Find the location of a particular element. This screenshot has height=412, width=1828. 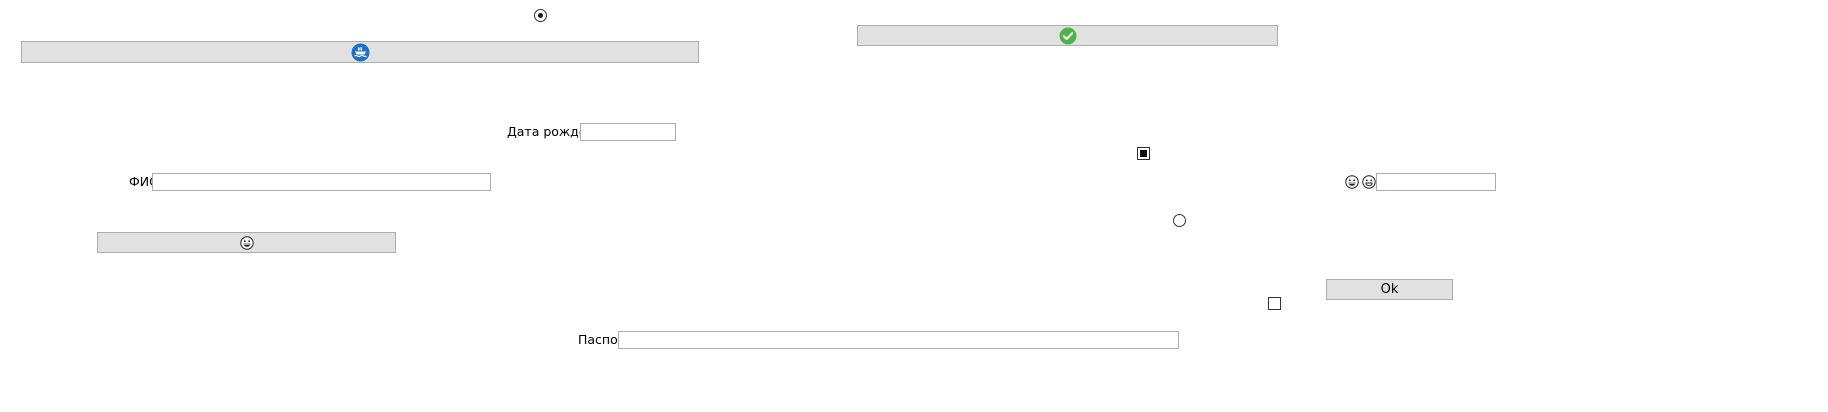

radio-selected-dot is located at coordinates (540, 15).